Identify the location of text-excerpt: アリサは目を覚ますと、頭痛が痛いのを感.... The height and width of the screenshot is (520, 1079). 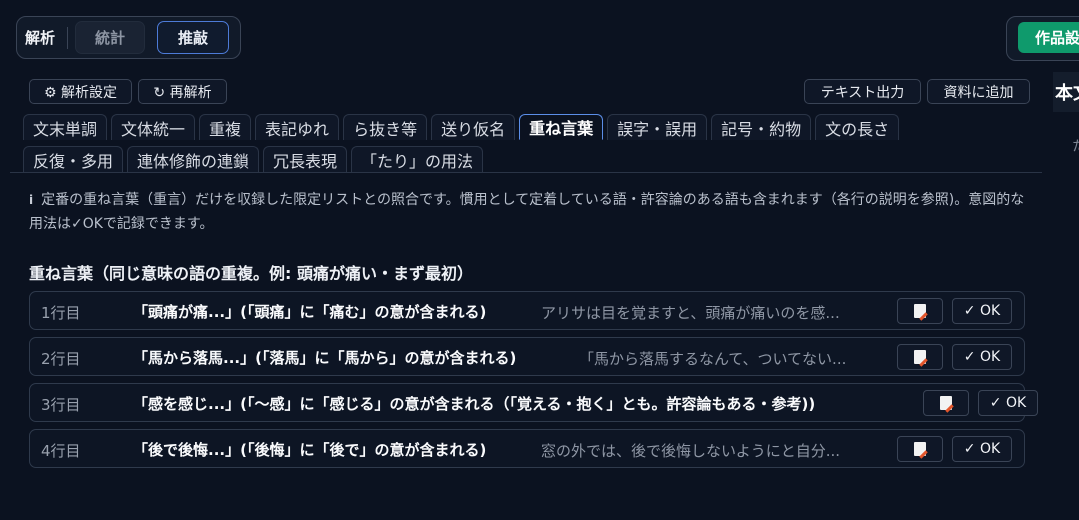
(713, 312).